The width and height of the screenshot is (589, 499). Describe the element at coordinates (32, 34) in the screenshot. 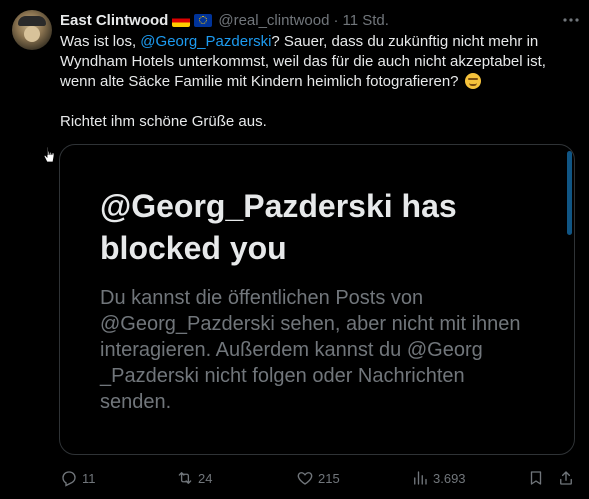

I see `avatar-face-shape` at that location.